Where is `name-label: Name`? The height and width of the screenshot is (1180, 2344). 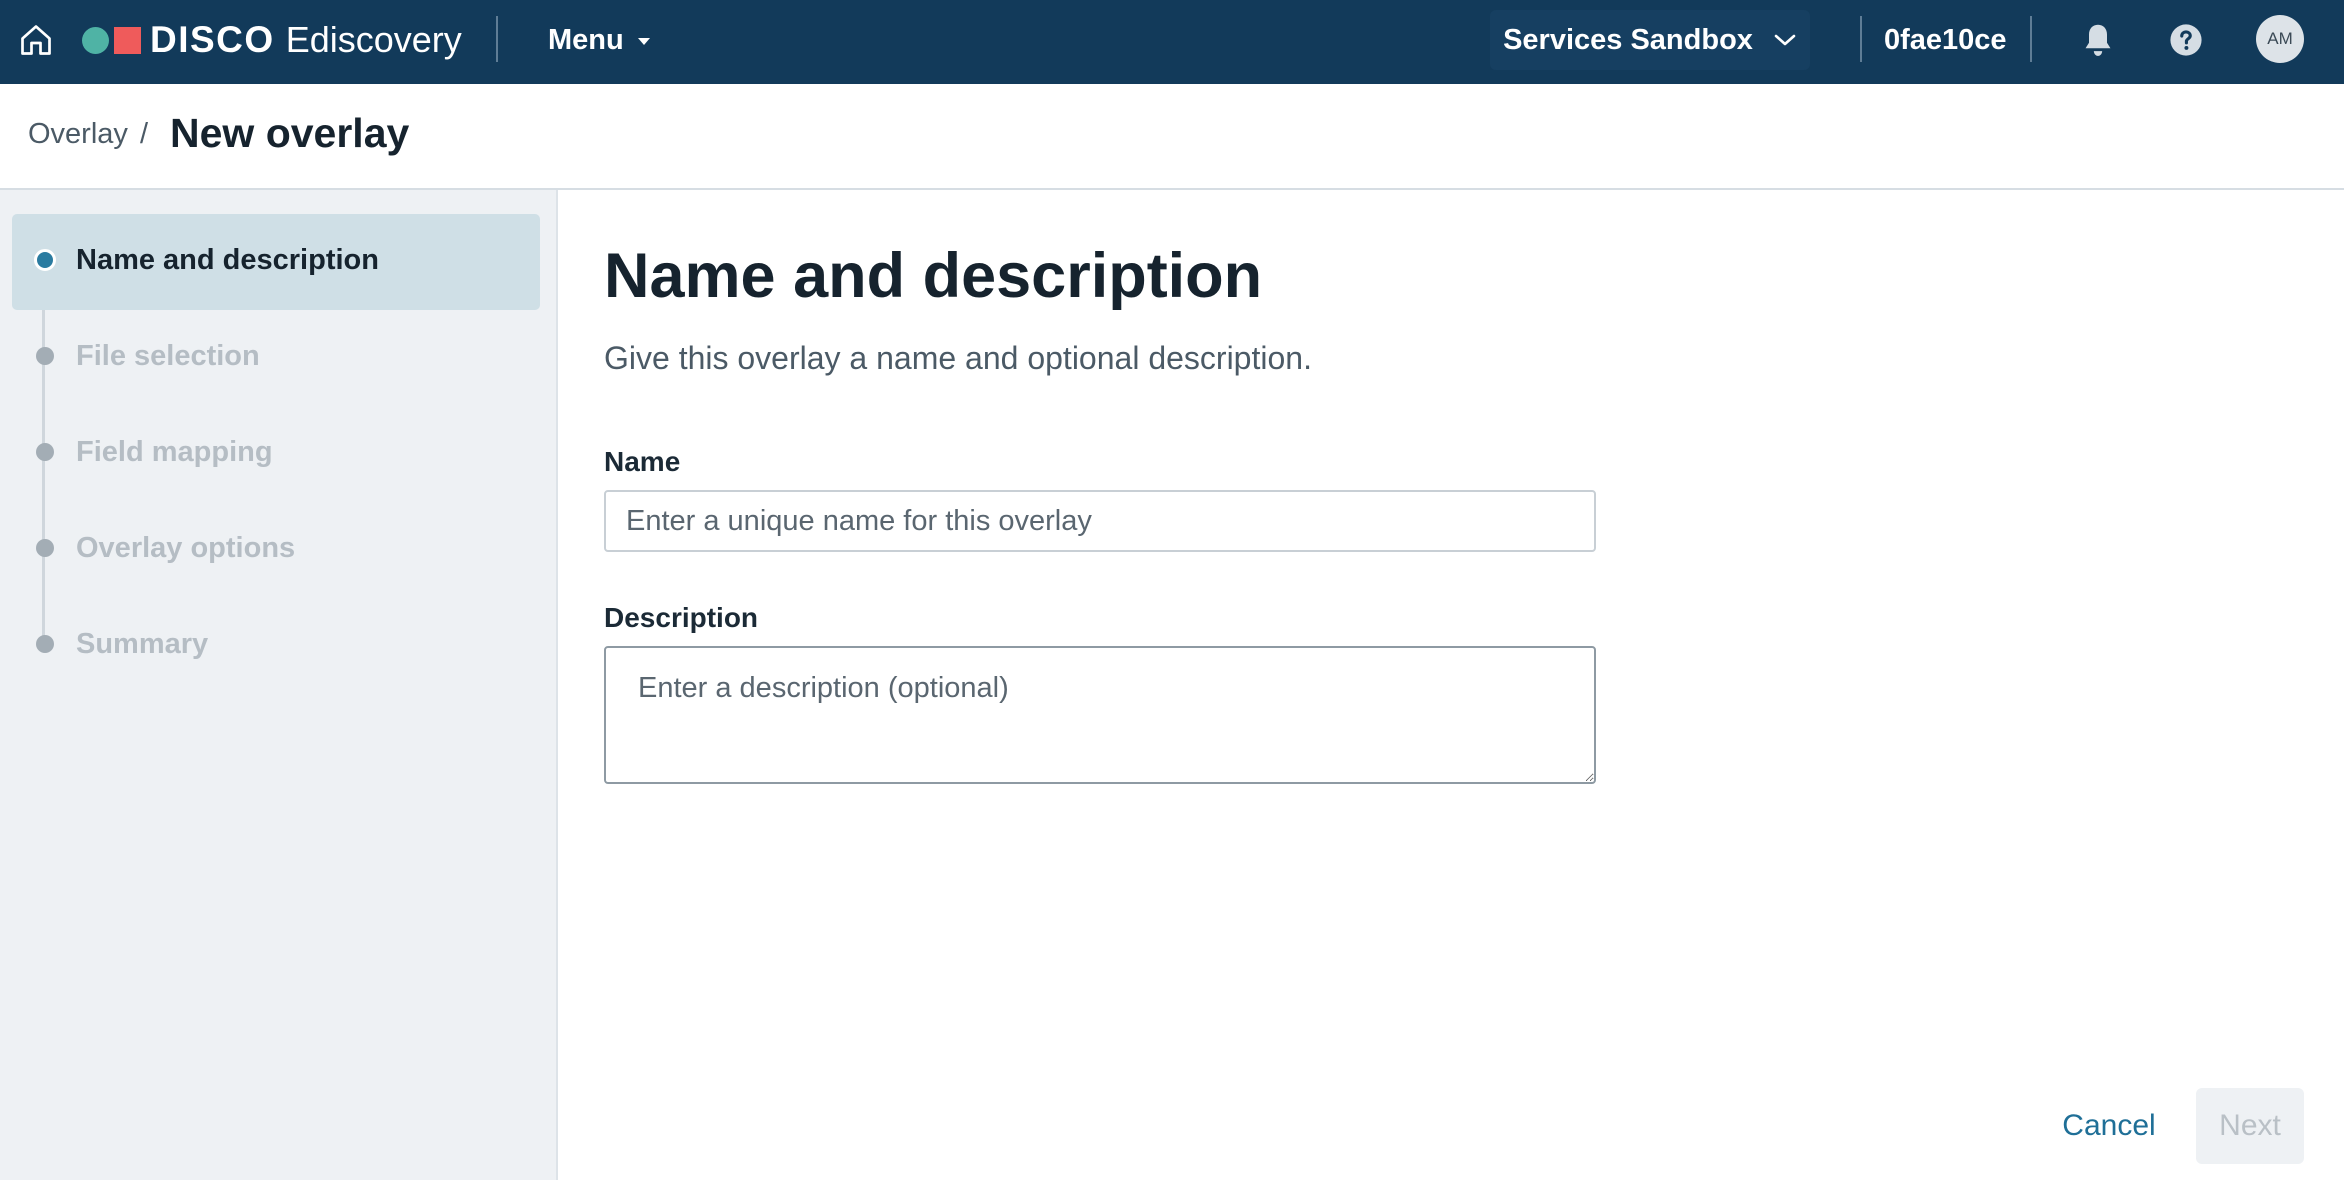
name-label: Name is located at coordinates (642, 461).